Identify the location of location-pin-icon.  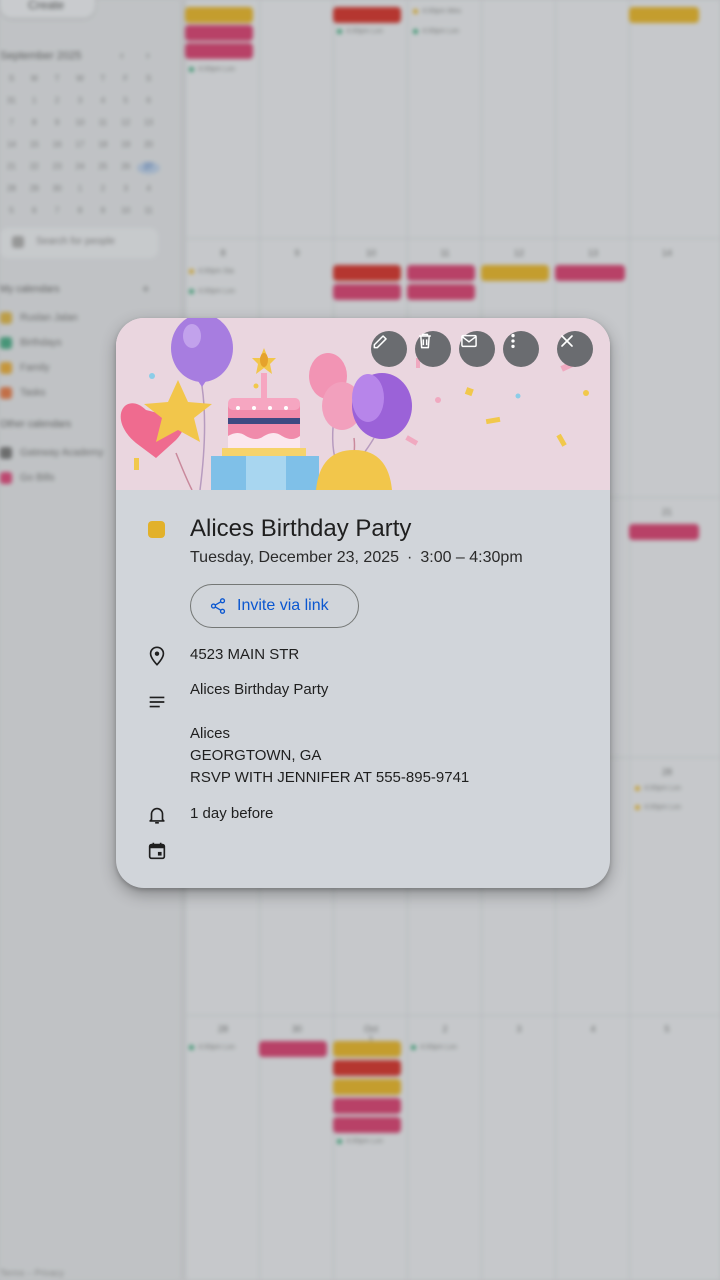
(157, 656).